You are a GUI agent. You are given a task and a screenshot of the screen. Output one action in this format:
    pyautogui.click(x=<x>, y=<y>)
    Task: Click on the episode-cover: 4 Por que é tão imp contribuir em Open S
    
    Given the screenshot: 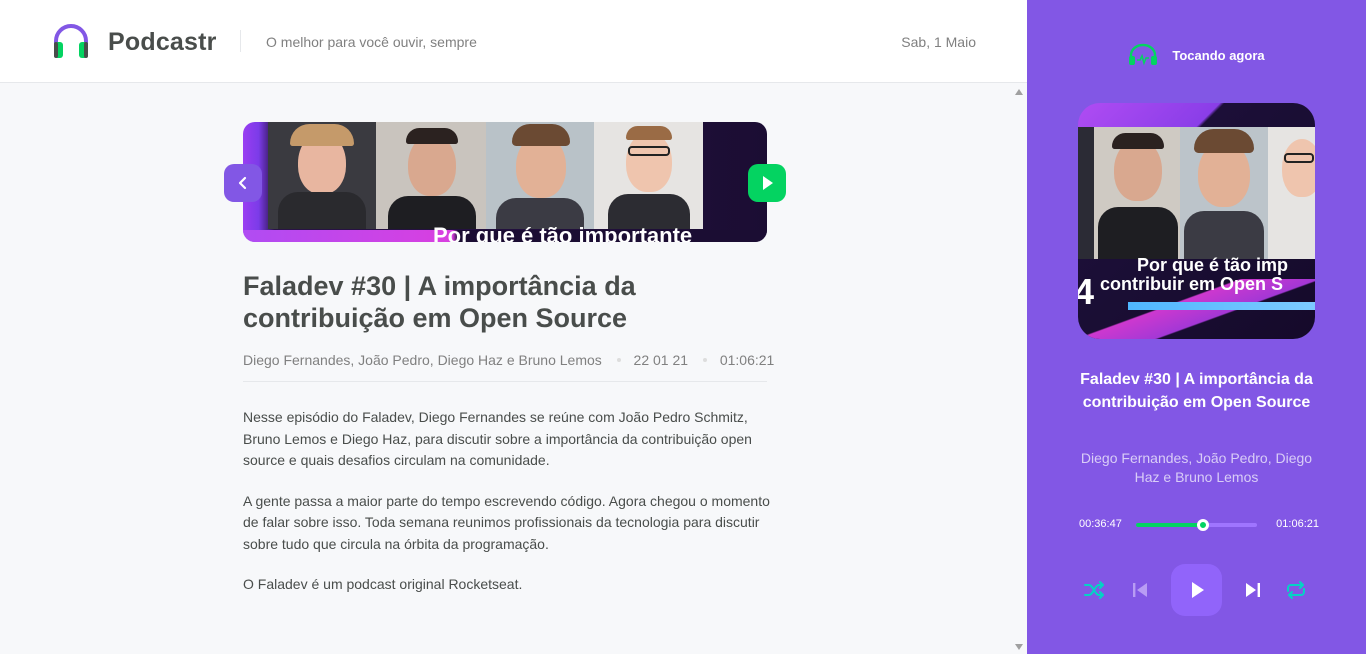 What is the action you would take?
    pyautogui.click(x=1196, y=221)
    